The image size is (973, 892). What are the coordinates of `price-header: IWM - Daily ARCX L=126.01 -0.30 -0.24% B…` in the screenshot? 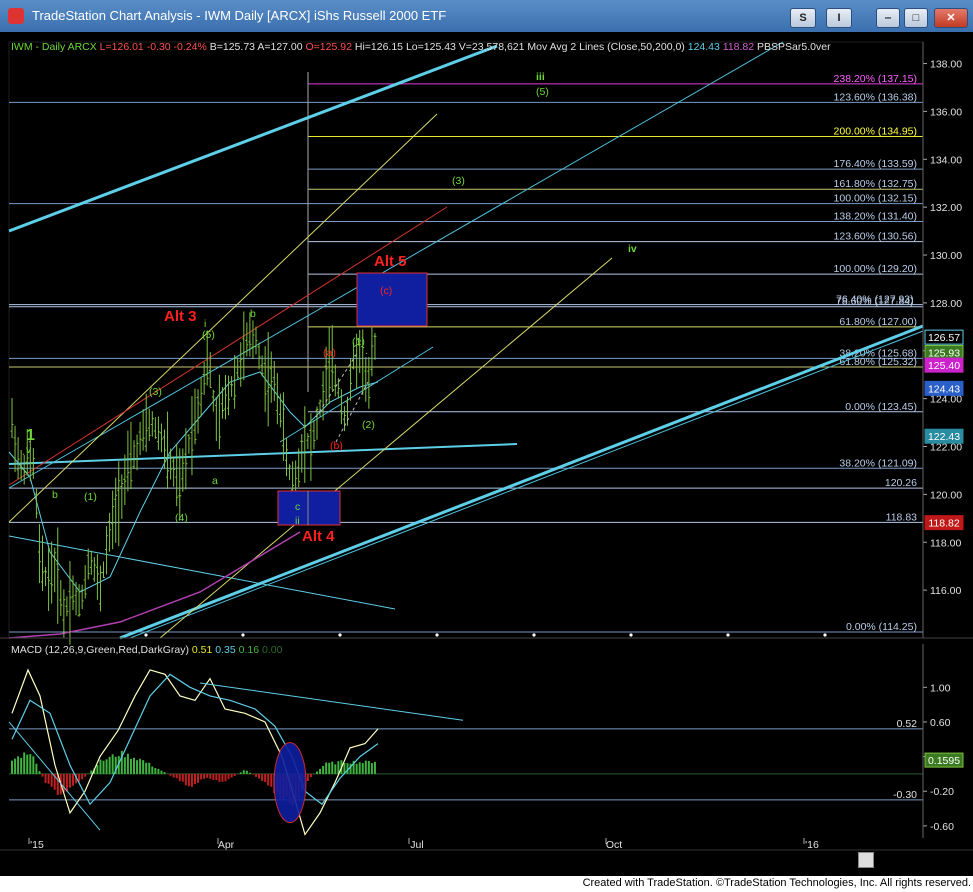 It's located at (421, 47).